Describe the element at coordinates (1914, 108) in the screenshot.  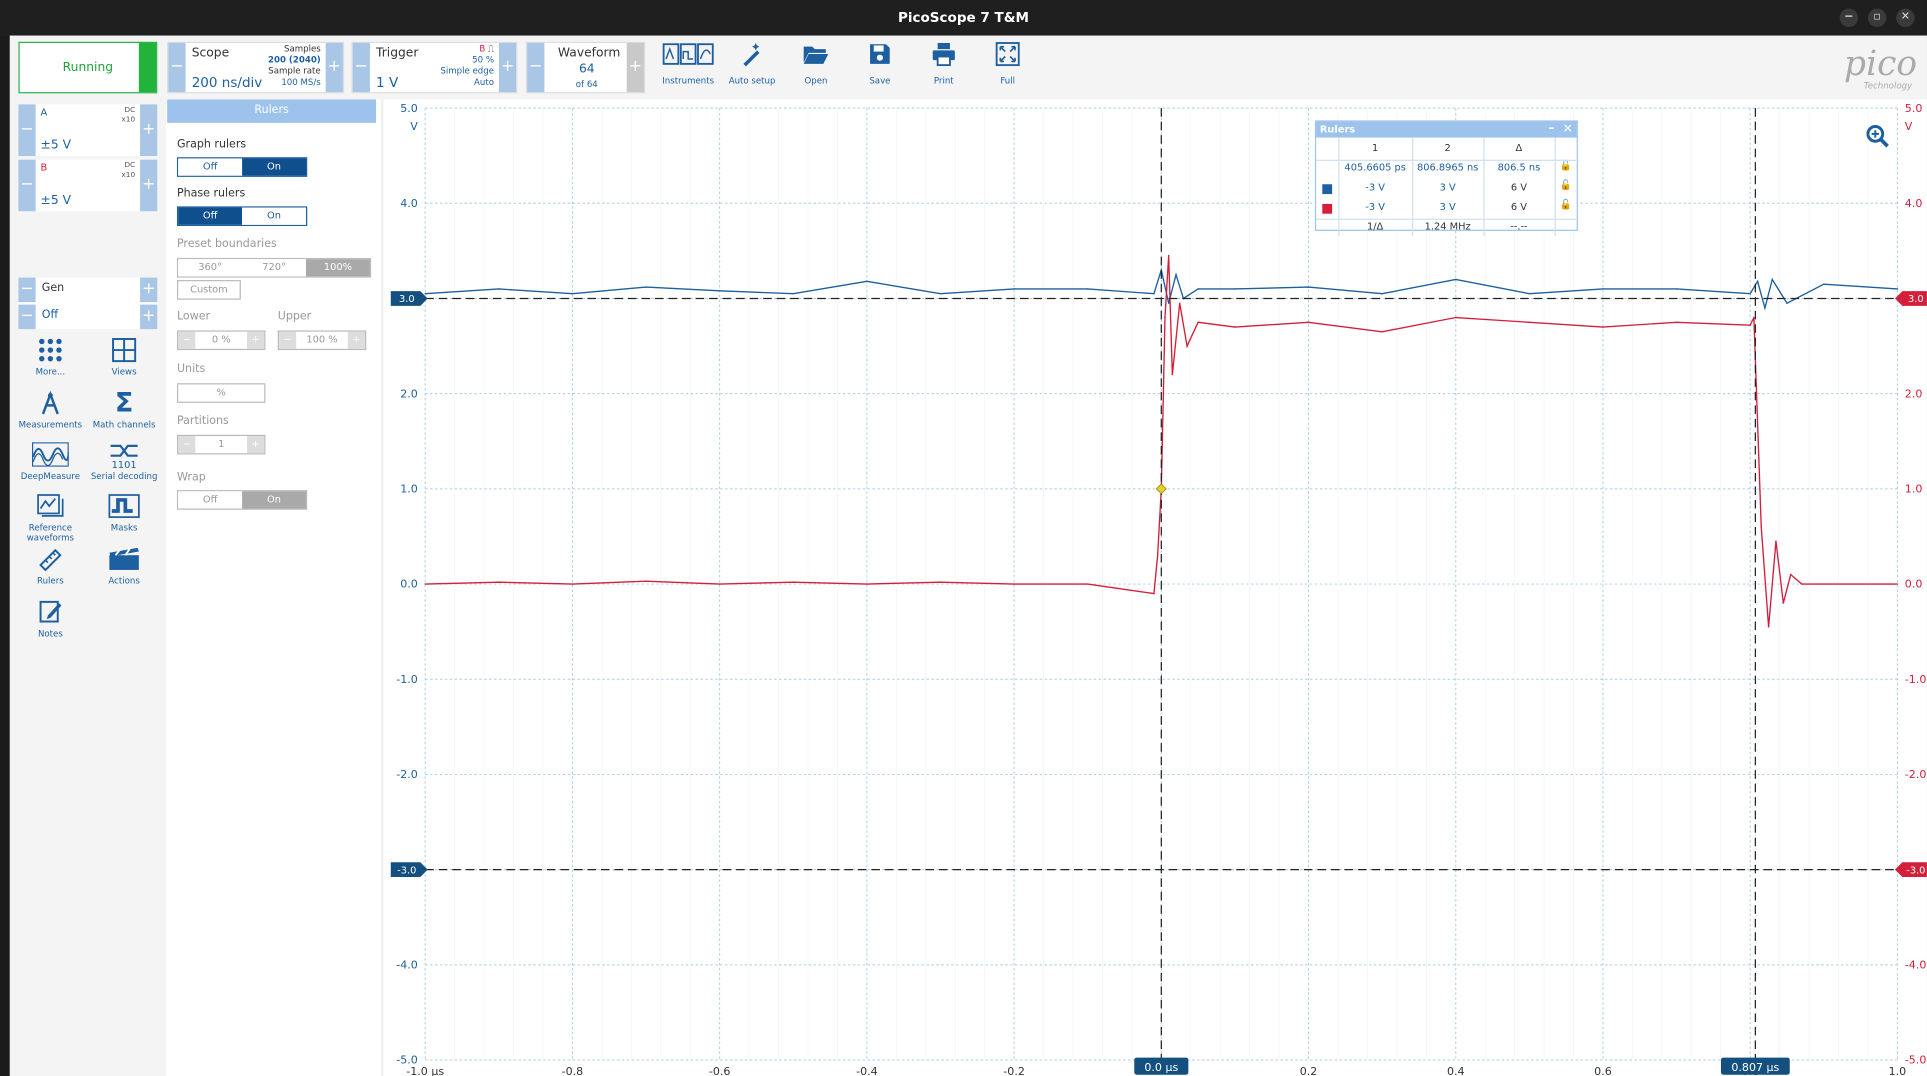
I see `y-tick-label-b: 5.0` at that location.